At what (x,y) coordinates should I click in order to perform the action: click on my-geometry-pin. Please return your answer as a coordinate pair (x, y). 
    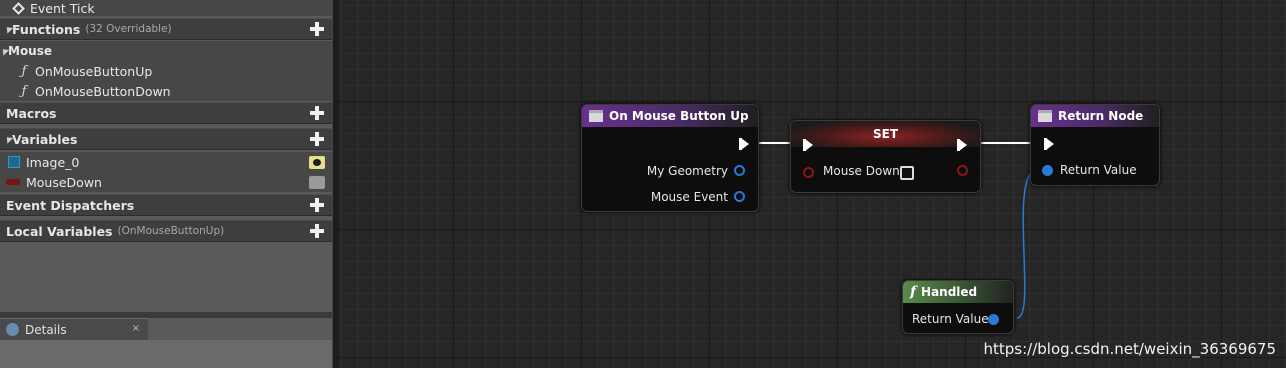
    Looking at the image, I should click on (739, 170).